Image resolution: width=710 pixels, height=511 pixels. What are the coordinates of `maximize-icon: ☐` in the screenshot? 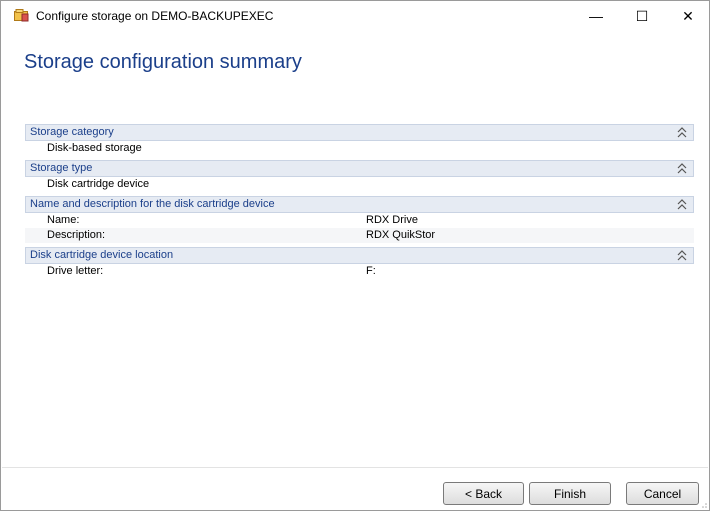 It's located at (642, 15).